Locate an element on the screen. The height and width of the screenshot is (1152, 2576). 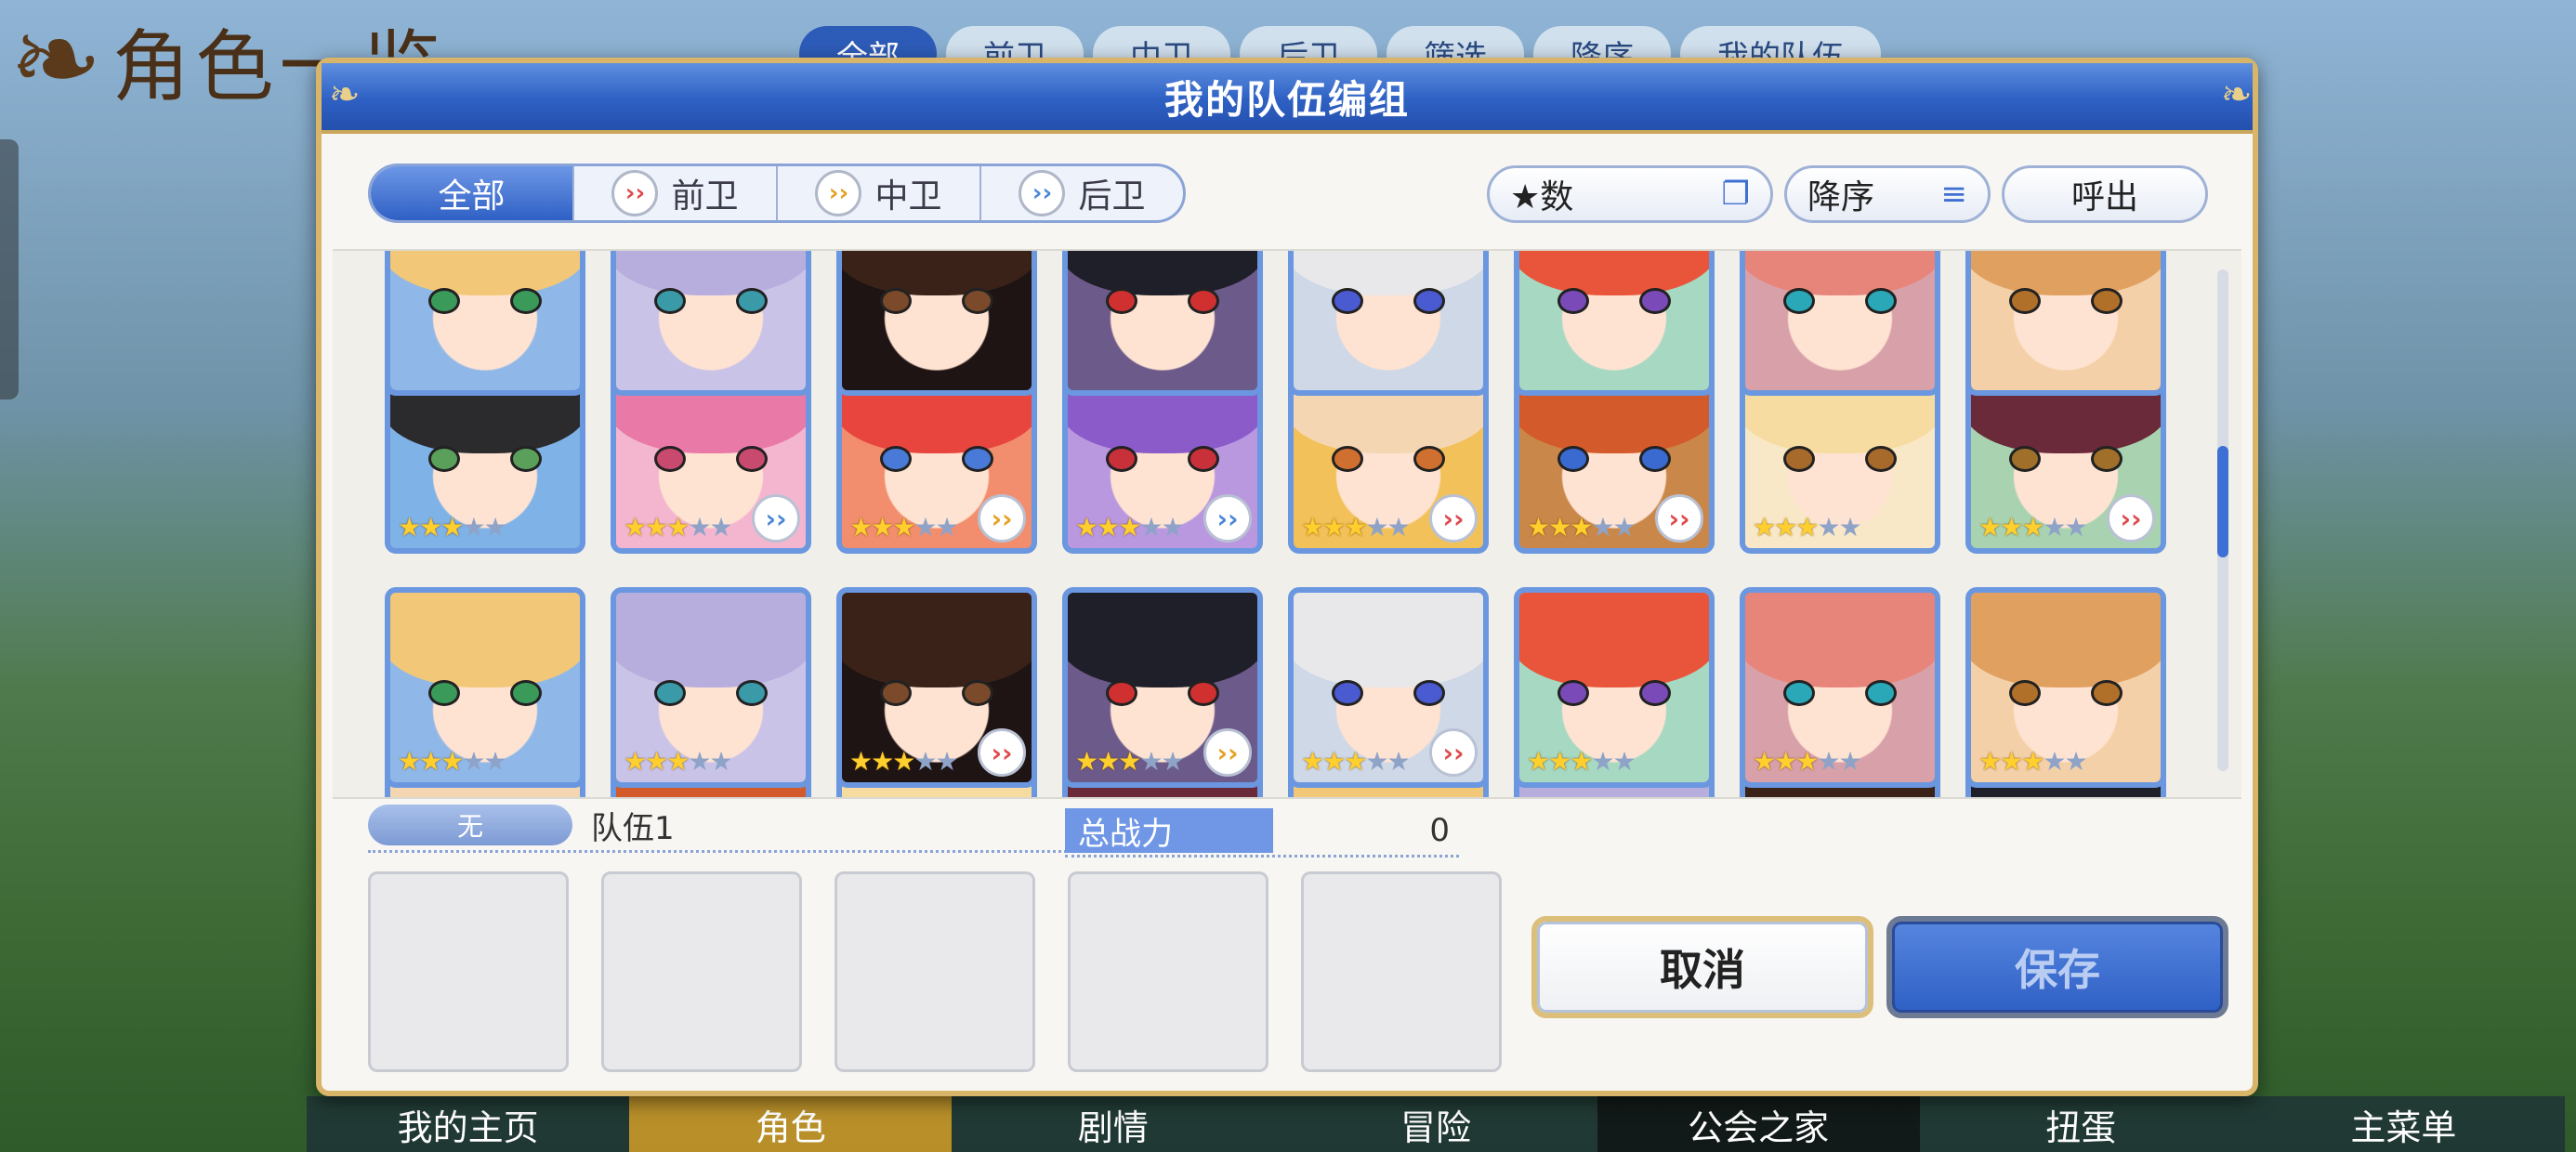
tab-front: ›› 前卫 is located at coordinates (674, 193).